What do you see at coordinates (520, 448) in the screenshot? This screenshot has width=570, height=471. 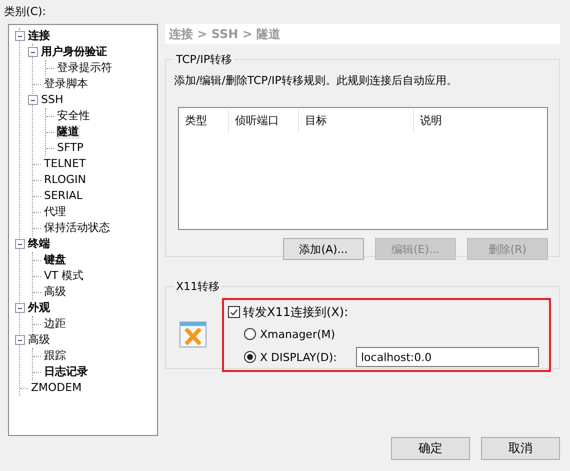 I see `dialog-button: 取消` at bounding box center [520, 448].